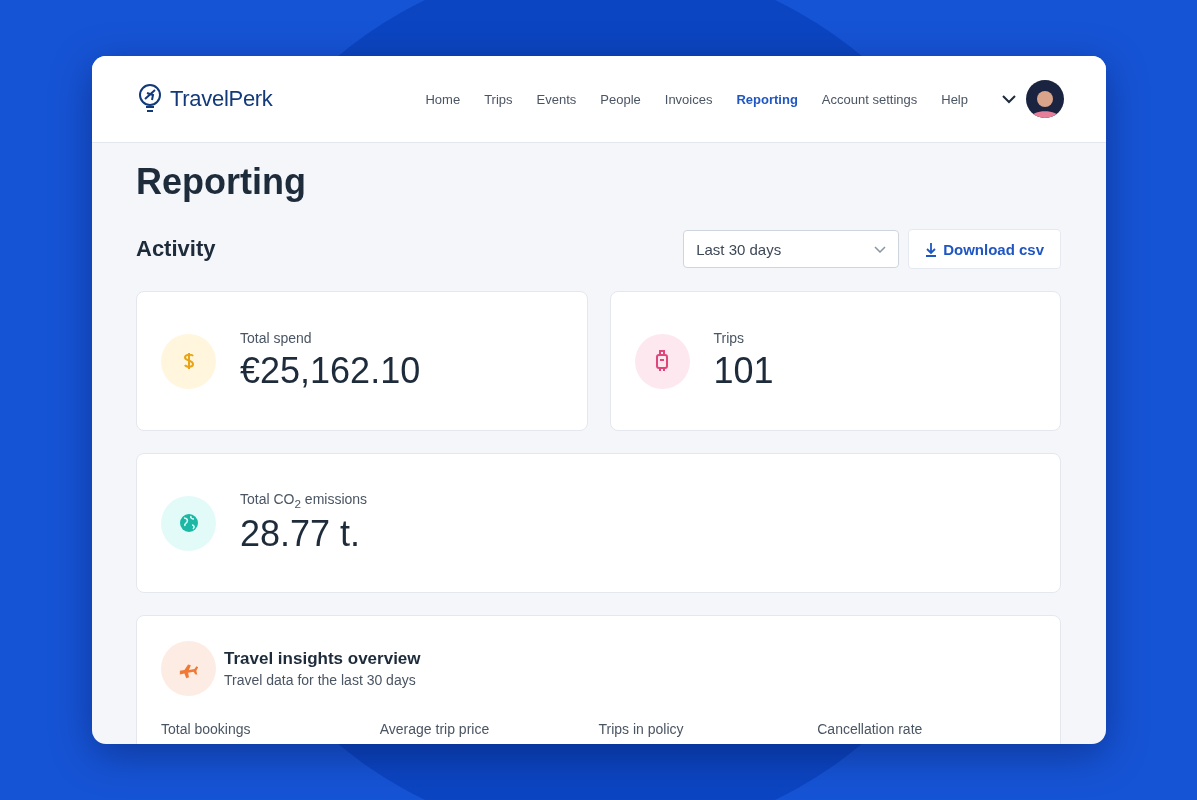 The image size is (1197, 800). I want to click on nav-link: Trips, so click(498, 99).